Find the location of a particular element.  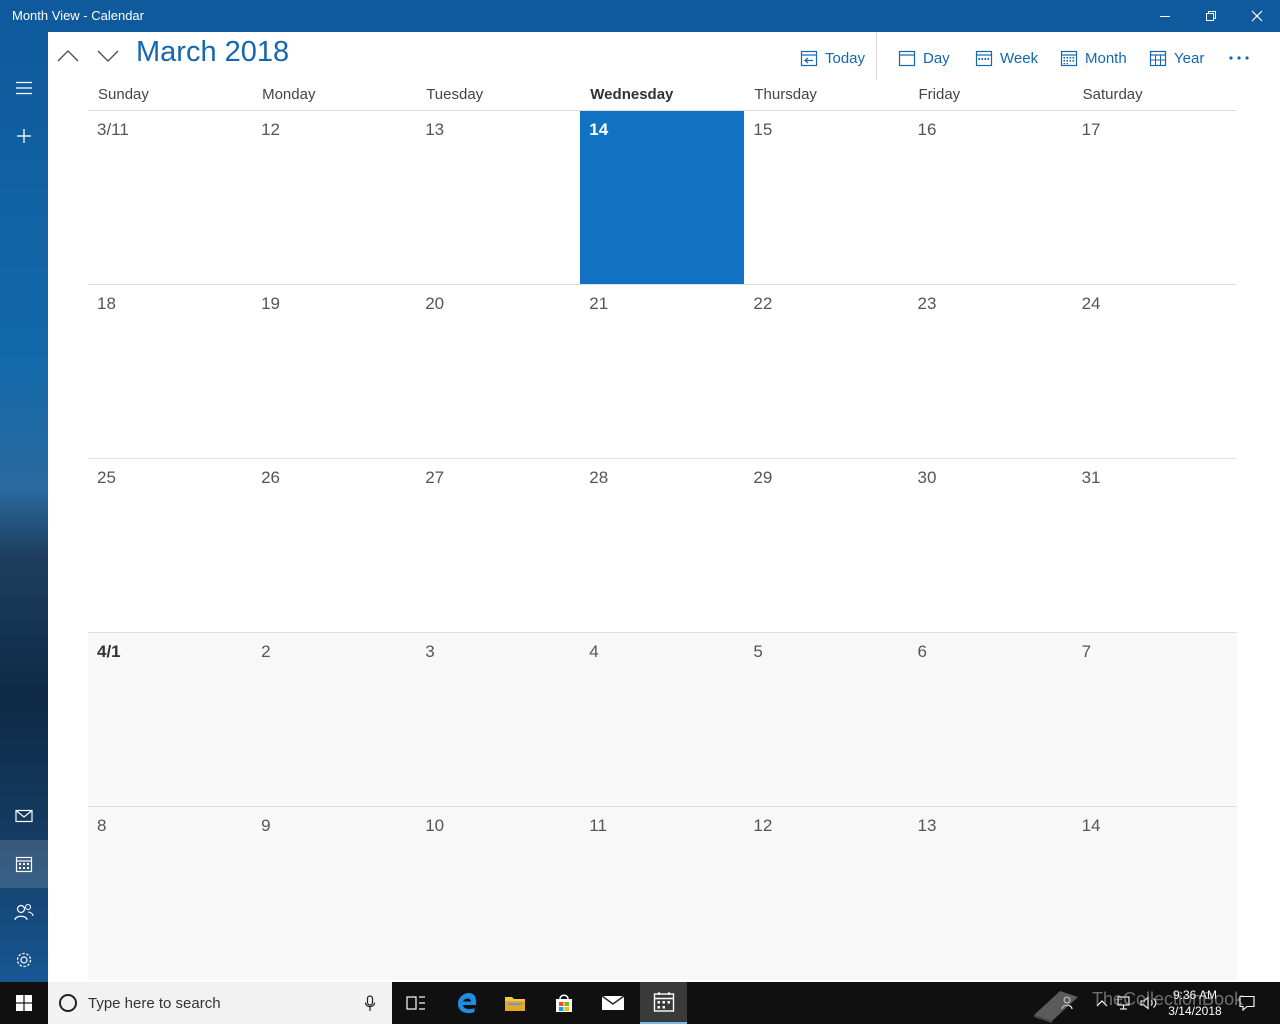

day-number: 28 is located at coordinates (599, 477).